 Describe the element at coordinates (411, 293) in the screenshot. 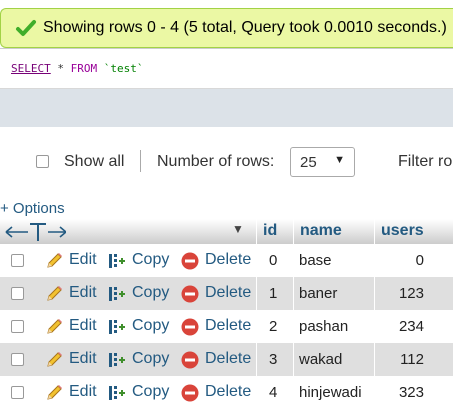

I see `cell-users: 123` at that location.